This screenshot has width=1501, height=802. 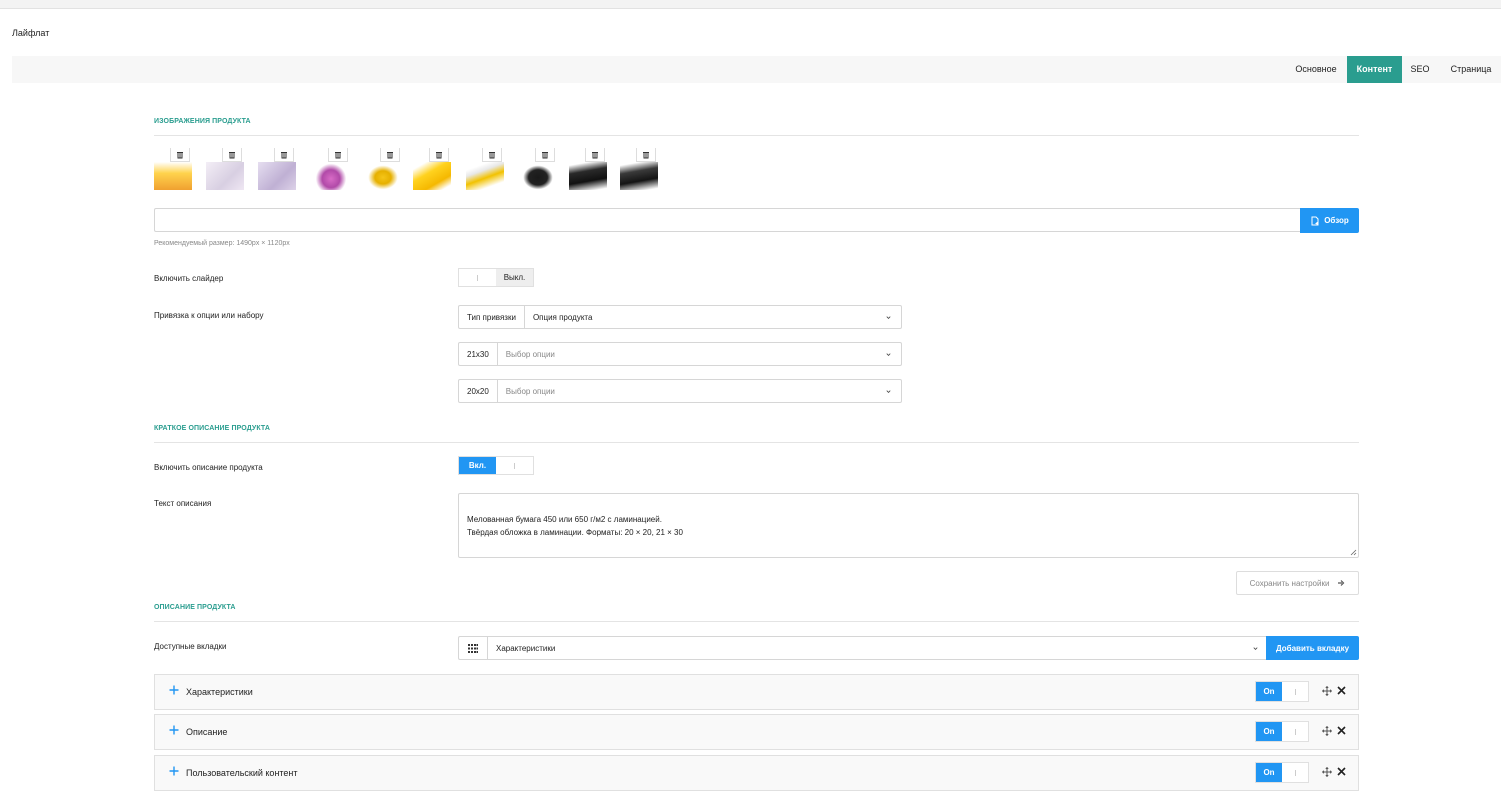 I want to click on browse-button-label: Обзор, so click(x=1336, y=220).